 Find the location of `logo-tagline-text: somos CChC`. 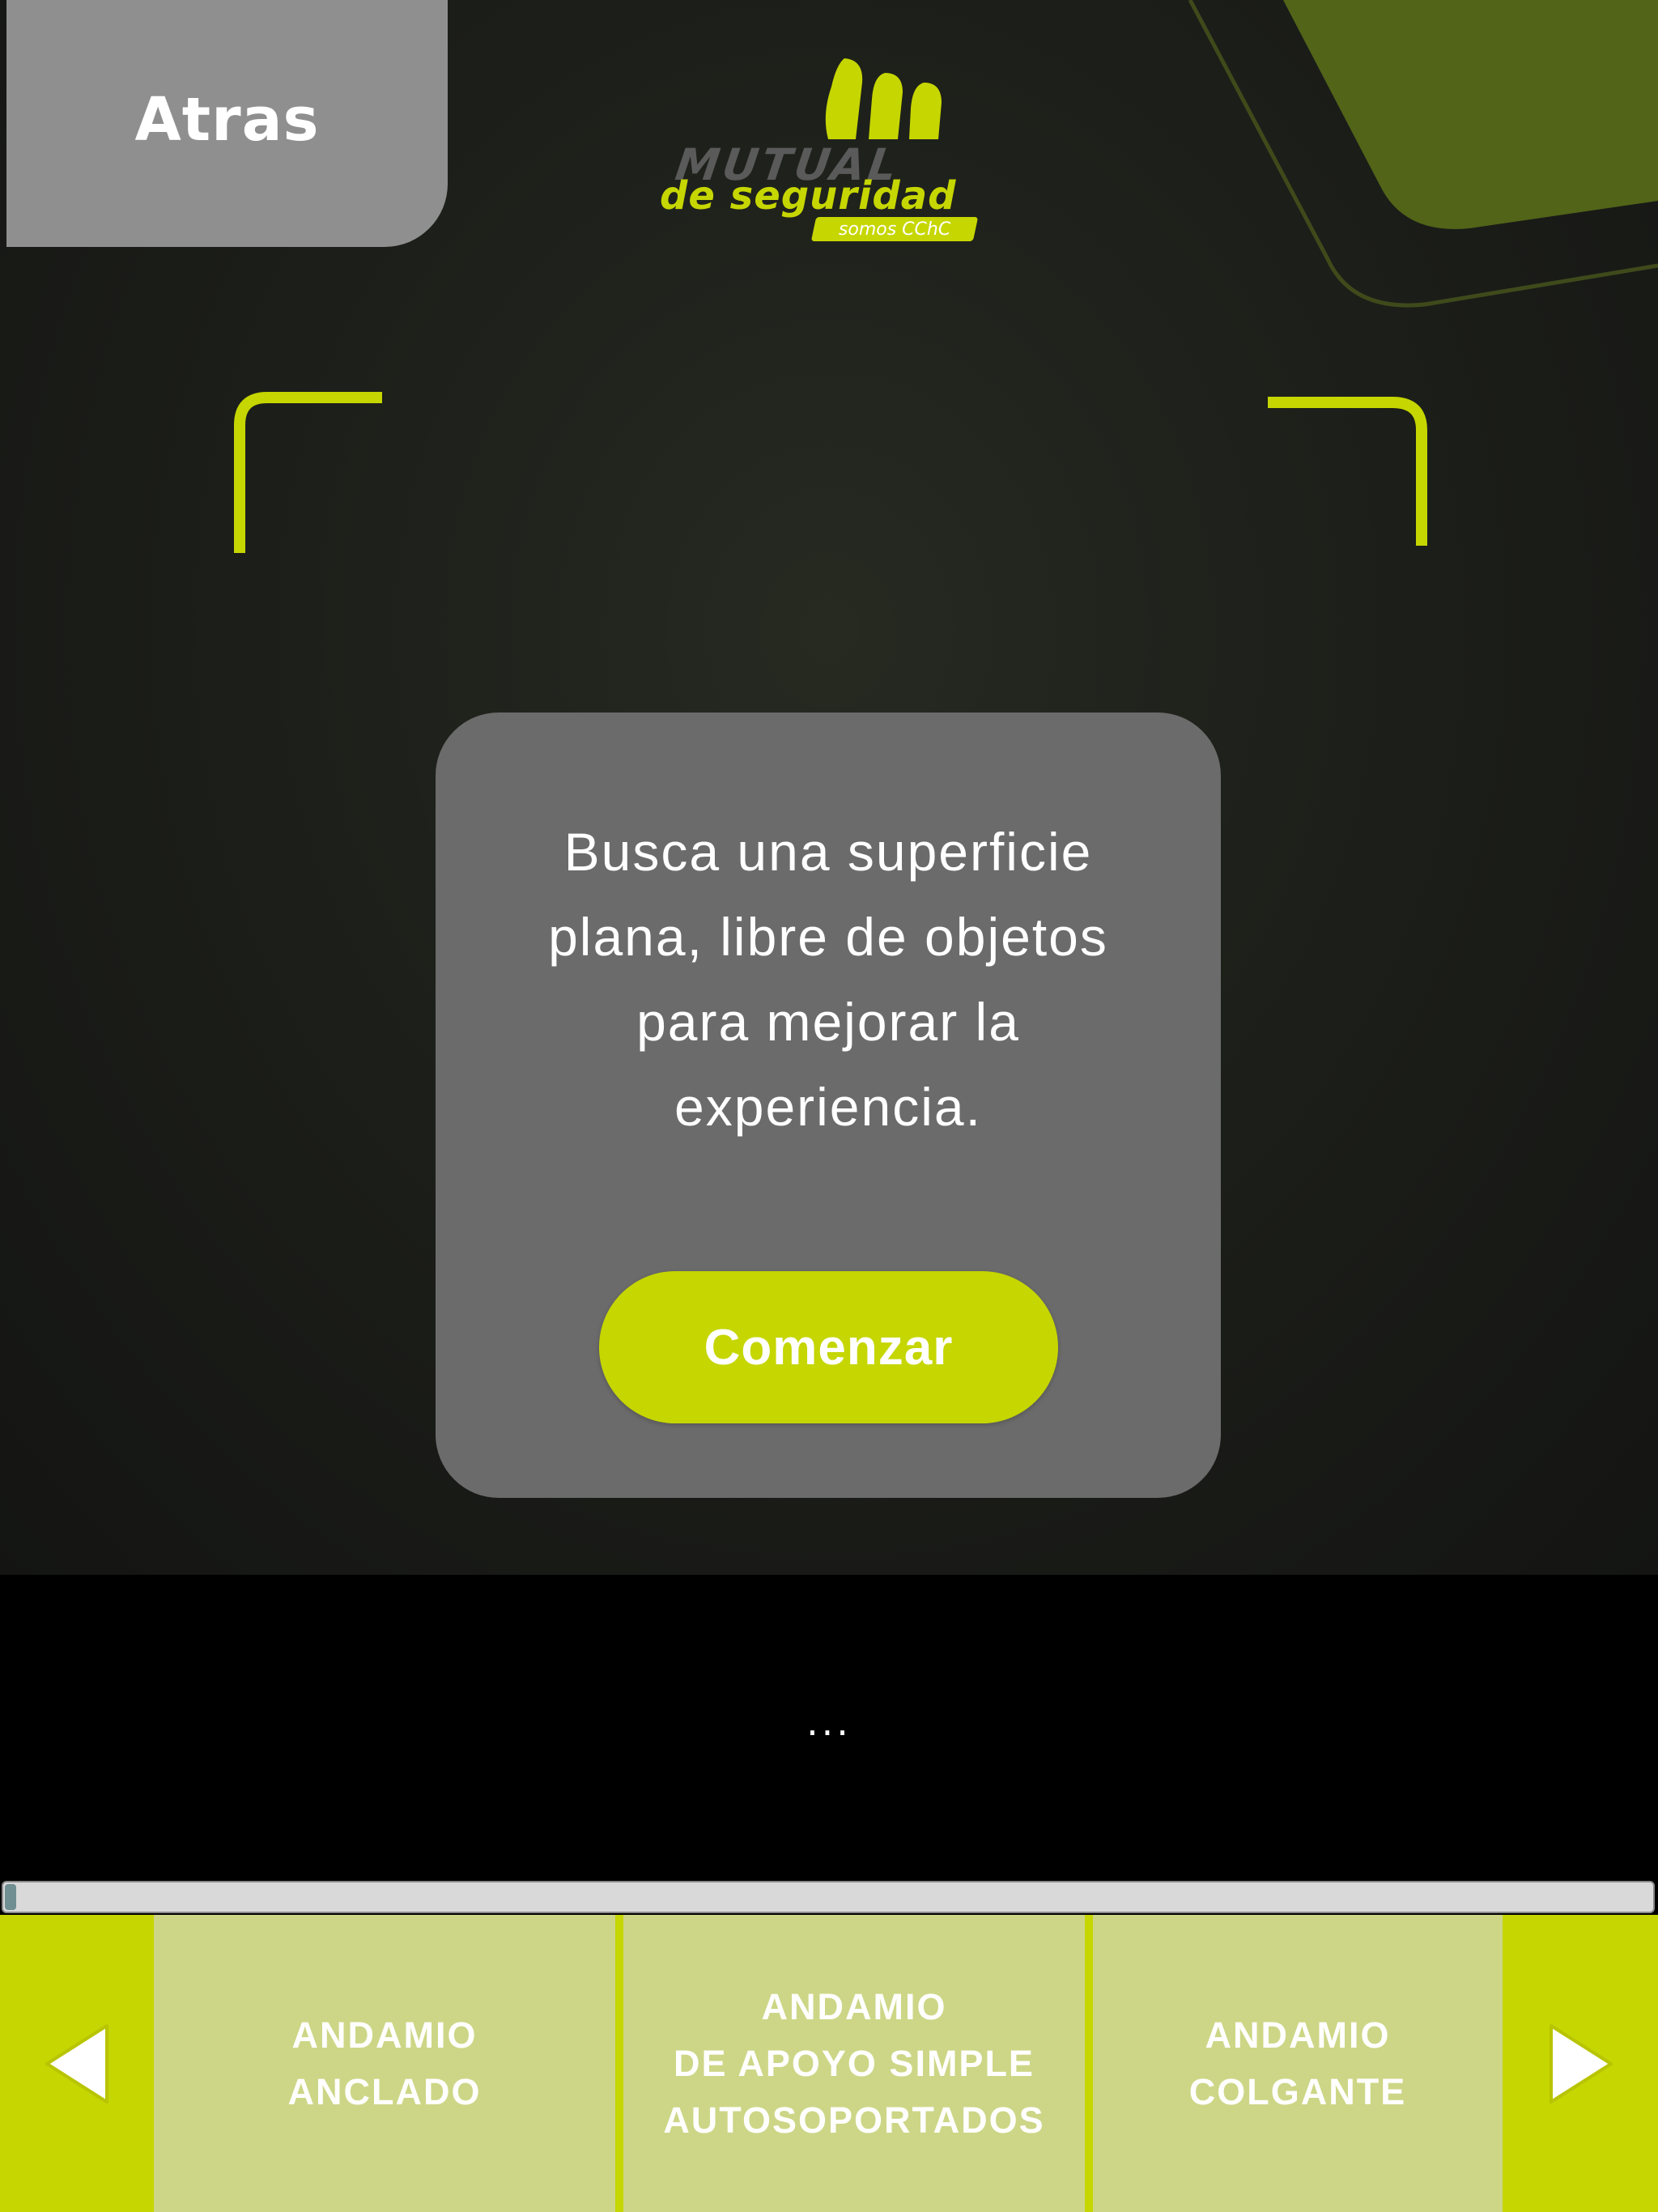

logo-tagline-text: somos CChC is located at coordinates (894, 230).